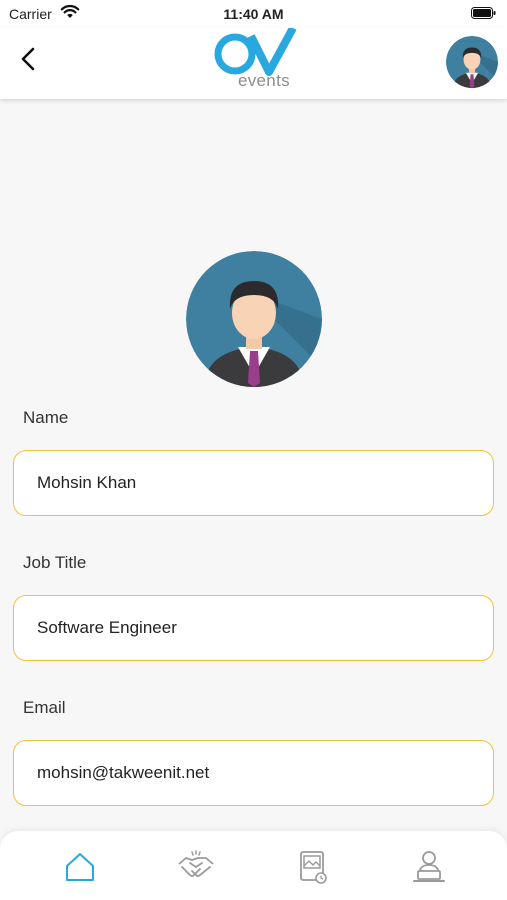  I want to click on handshake-icon, so click(196, 863).